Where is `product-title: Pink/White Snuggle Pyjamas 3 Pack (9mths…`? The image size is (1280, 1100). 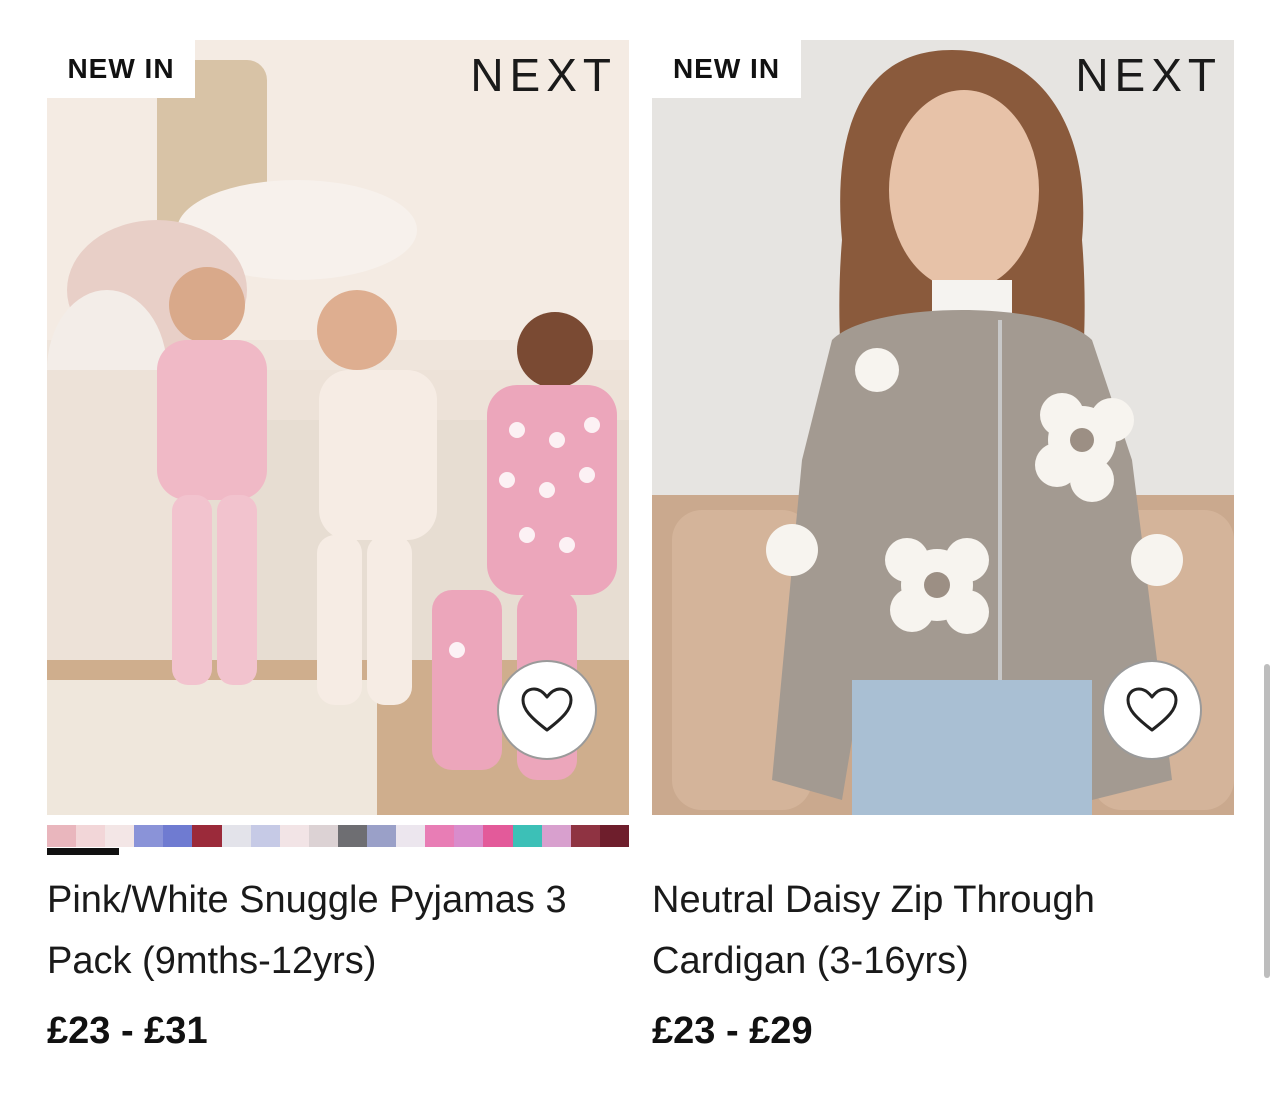 product-title: Pink/White Snuggle Pyjamas 3 Pack (9mths… is located at coordinates (337, 931).